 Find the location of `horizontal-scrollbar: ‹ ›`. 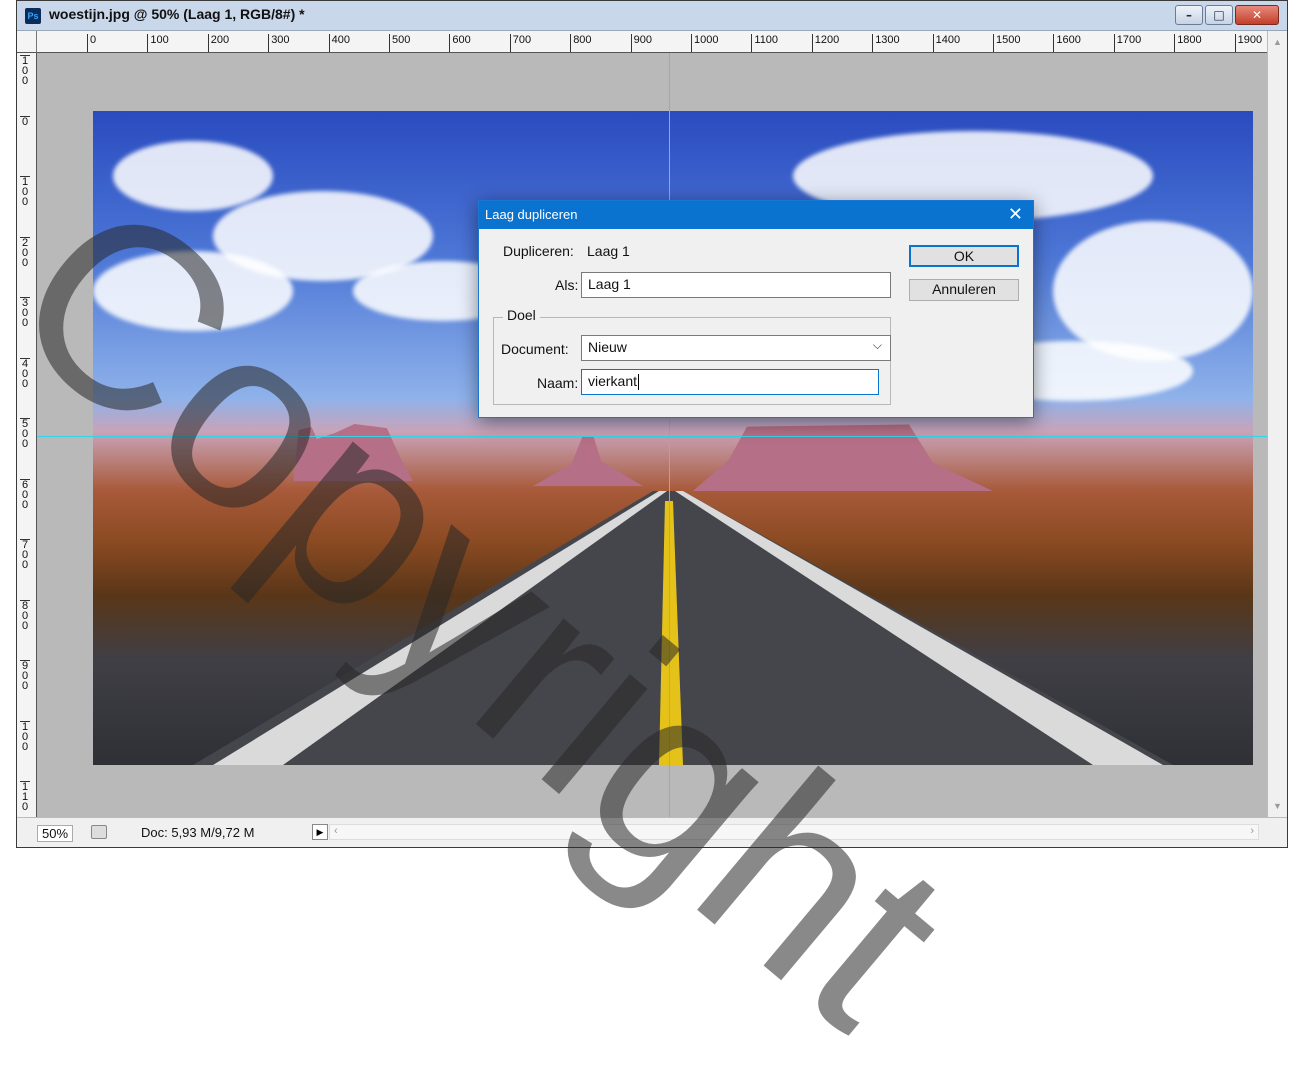

horizontal-scrollbar: ‹ › is located at coordinates (794, 832).